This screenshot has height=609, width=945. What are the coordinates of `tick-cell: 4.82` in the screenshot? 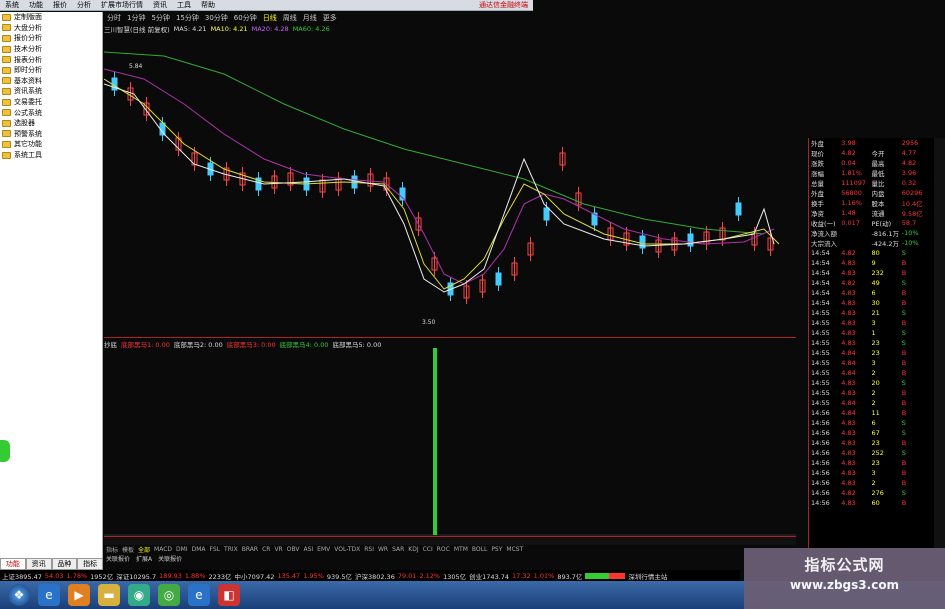 It's located at (848, 283).